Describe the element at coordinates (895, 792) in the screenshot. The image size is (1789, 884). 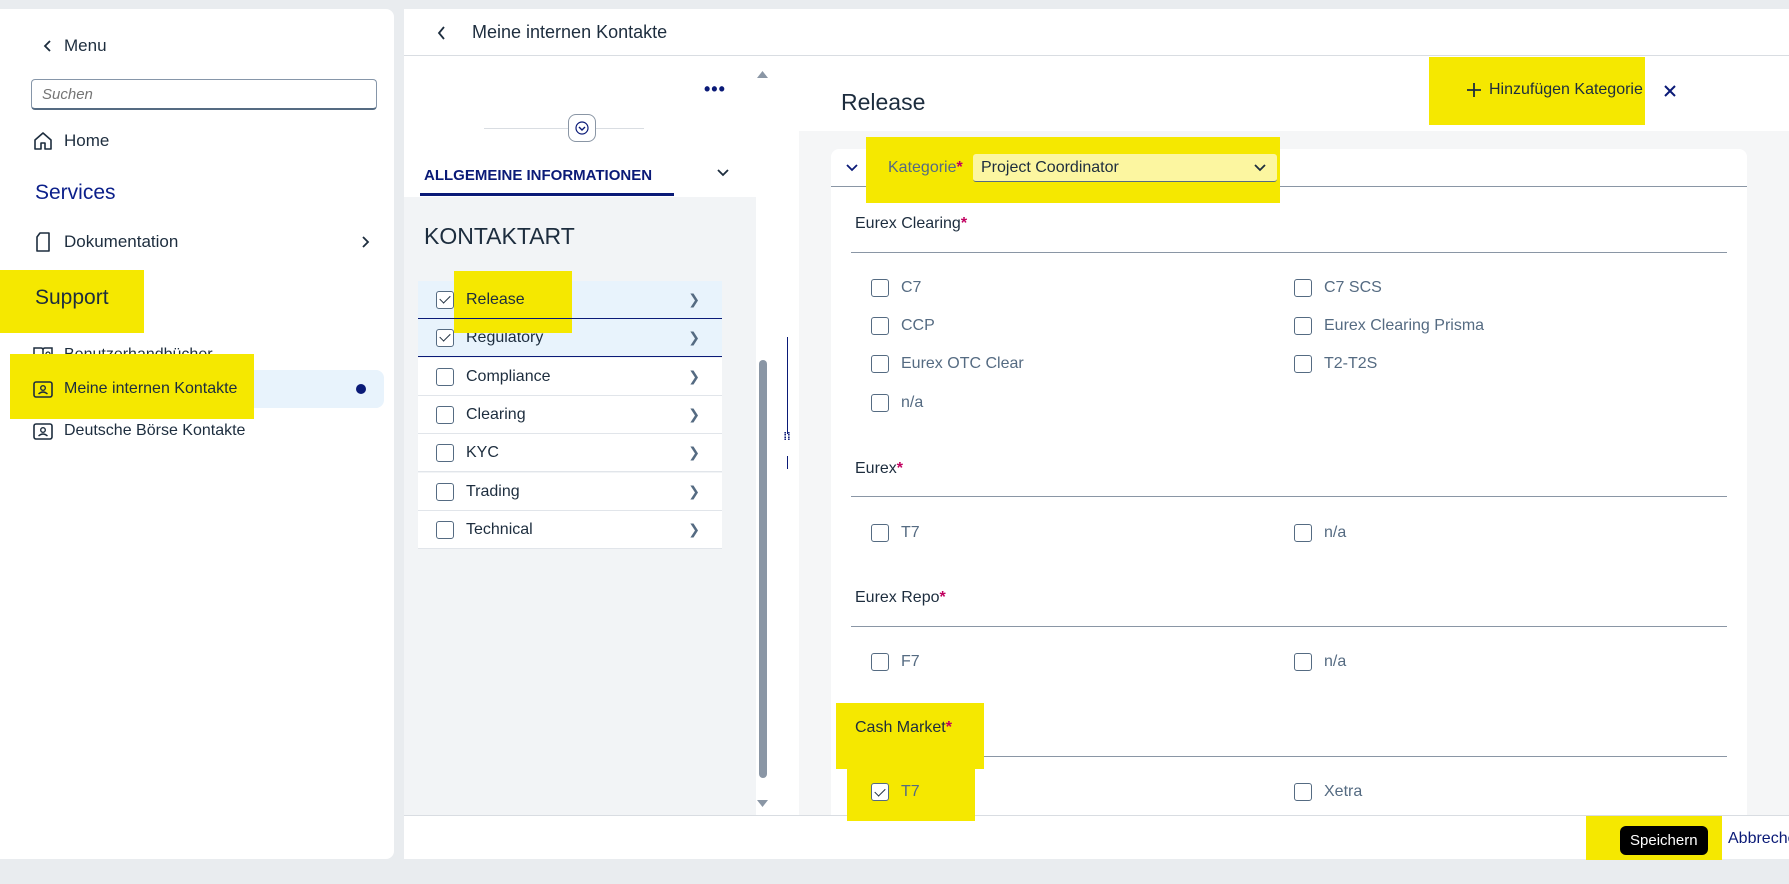
I see `option-cash-t7: T7` at that location.